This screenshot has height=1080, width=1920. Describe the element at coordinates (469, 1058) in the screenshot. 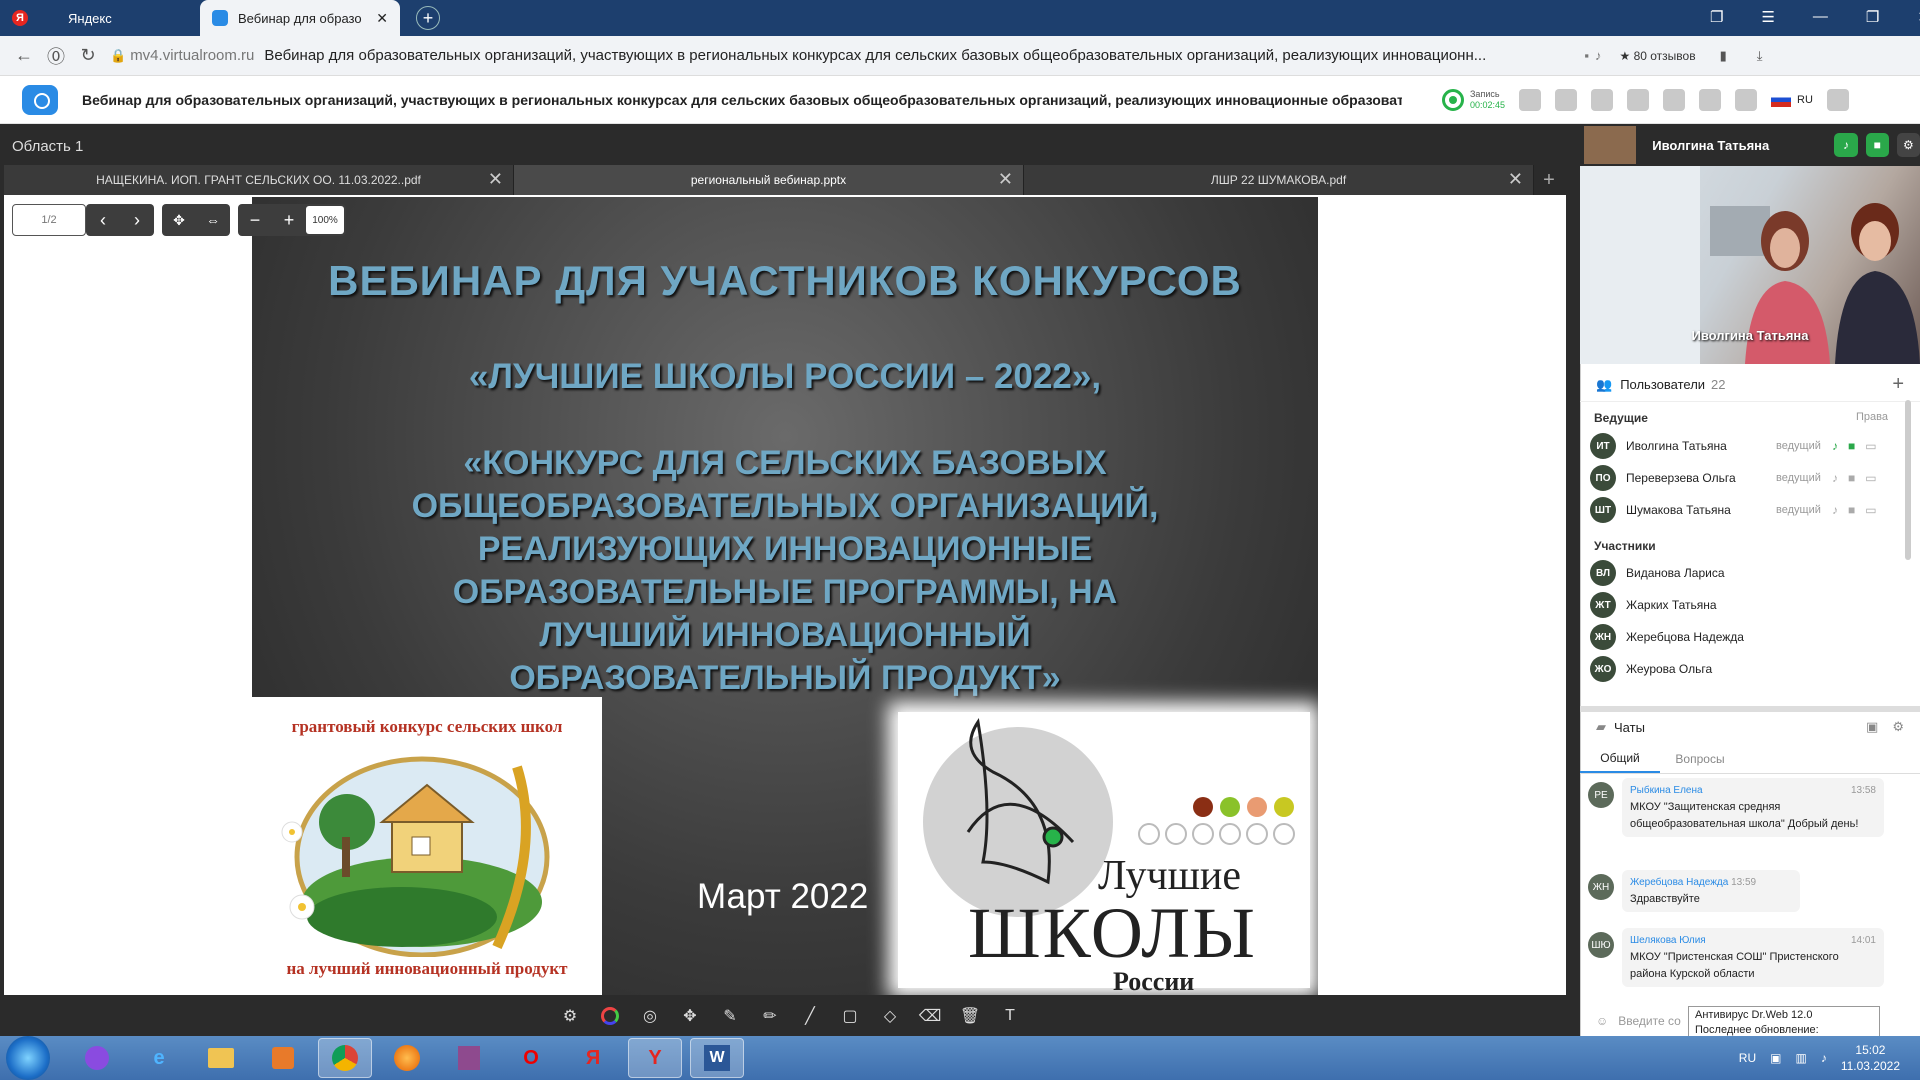

I see `winrar-icon` at that location.